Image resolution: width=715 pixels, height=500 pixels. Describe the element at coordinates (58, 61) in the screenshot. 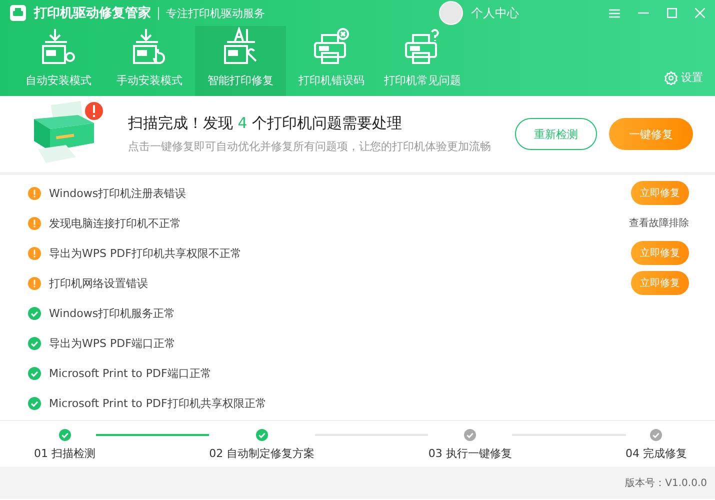

I see `toolbar-tab: 自动安装模式` at that location.